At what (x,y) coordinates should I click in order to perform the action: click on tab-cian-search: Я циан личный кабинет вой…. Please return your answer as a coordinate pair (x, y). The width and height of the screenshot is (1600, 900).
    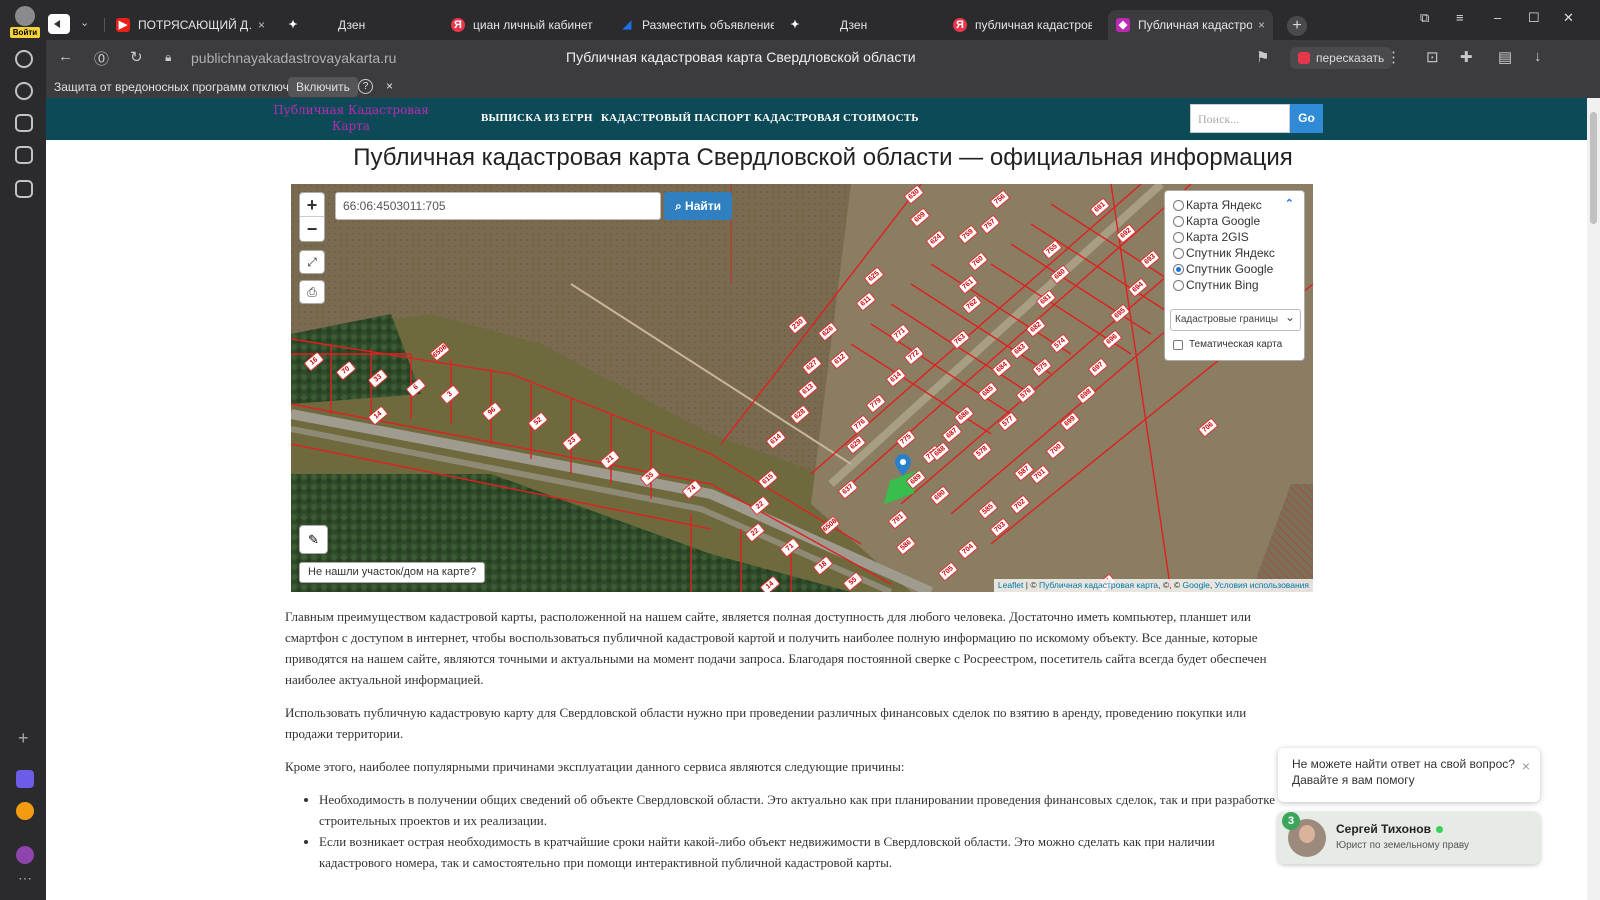
    Looking at the image, I should click on (523, 25).